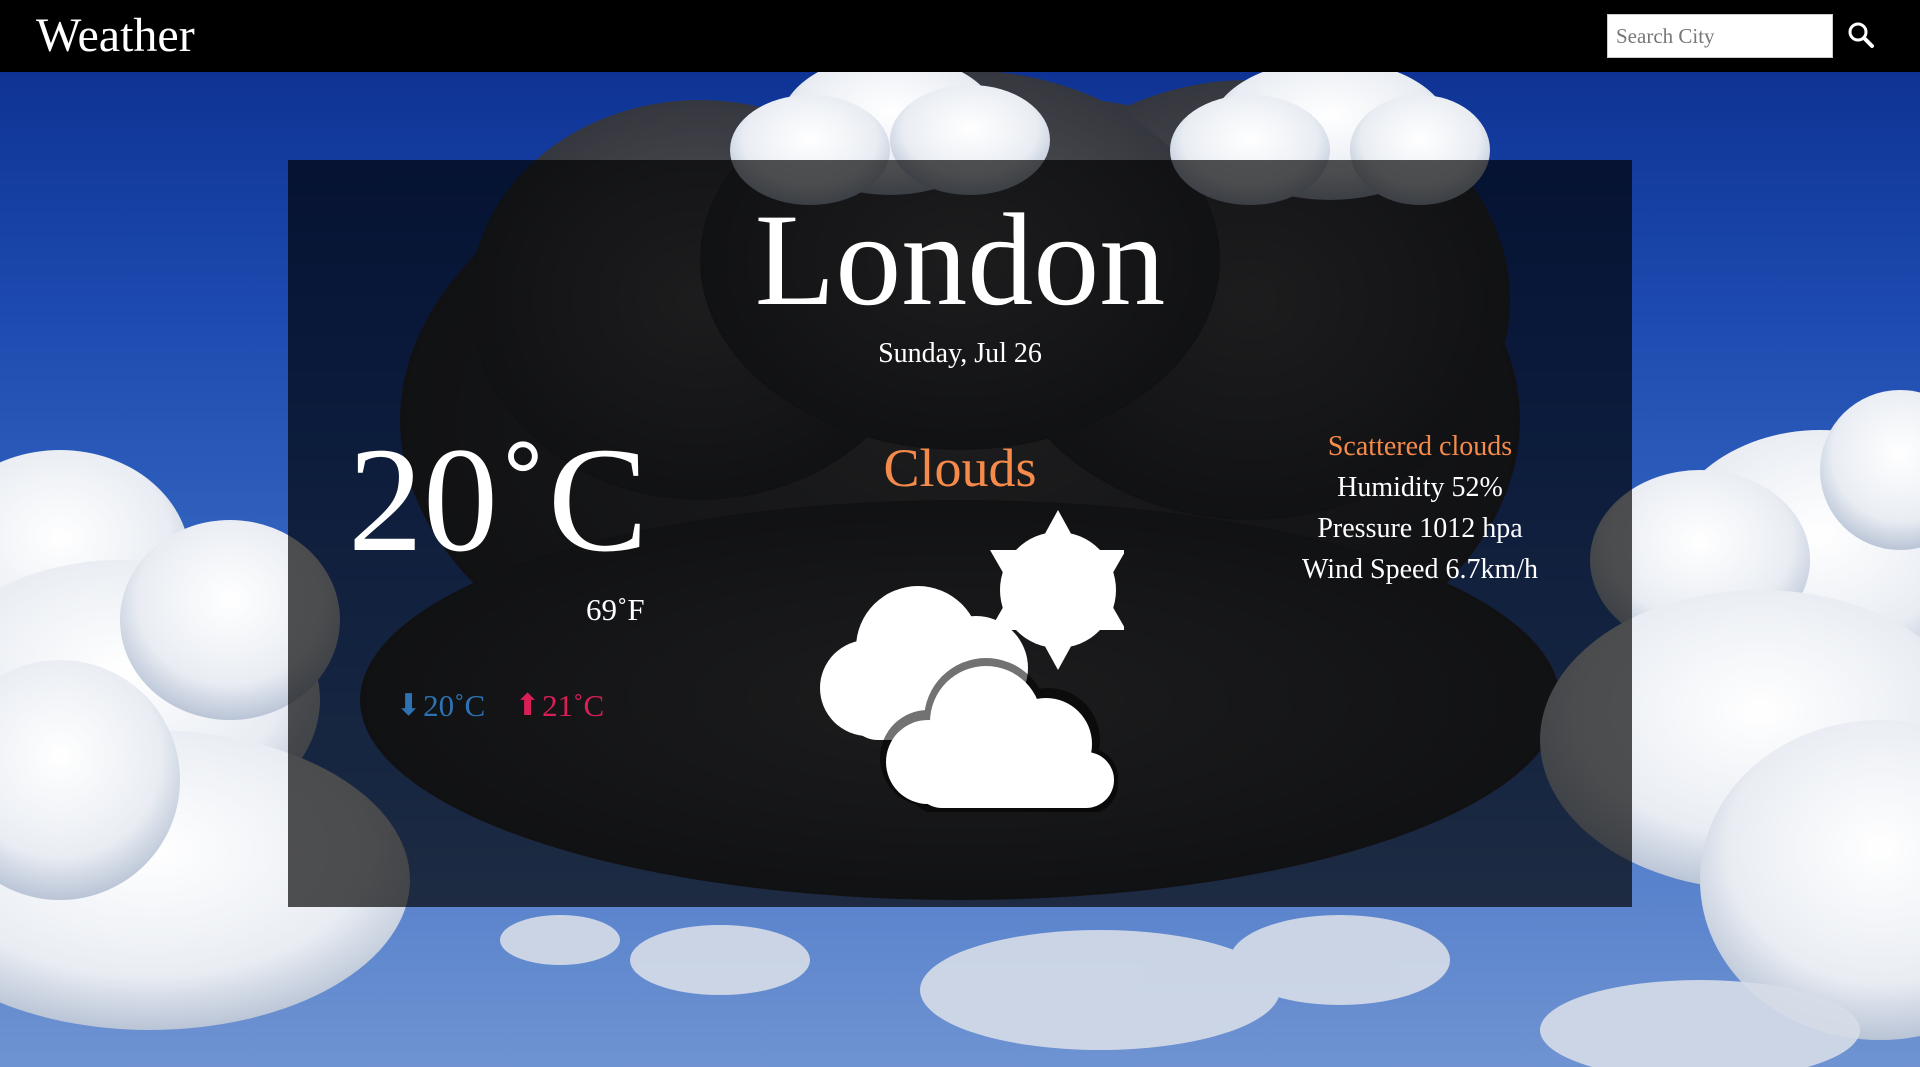  What do you see at coordinates (960, 36) in the screenshot?
I see `navbar: Weather` at bounding box center [960, 36].